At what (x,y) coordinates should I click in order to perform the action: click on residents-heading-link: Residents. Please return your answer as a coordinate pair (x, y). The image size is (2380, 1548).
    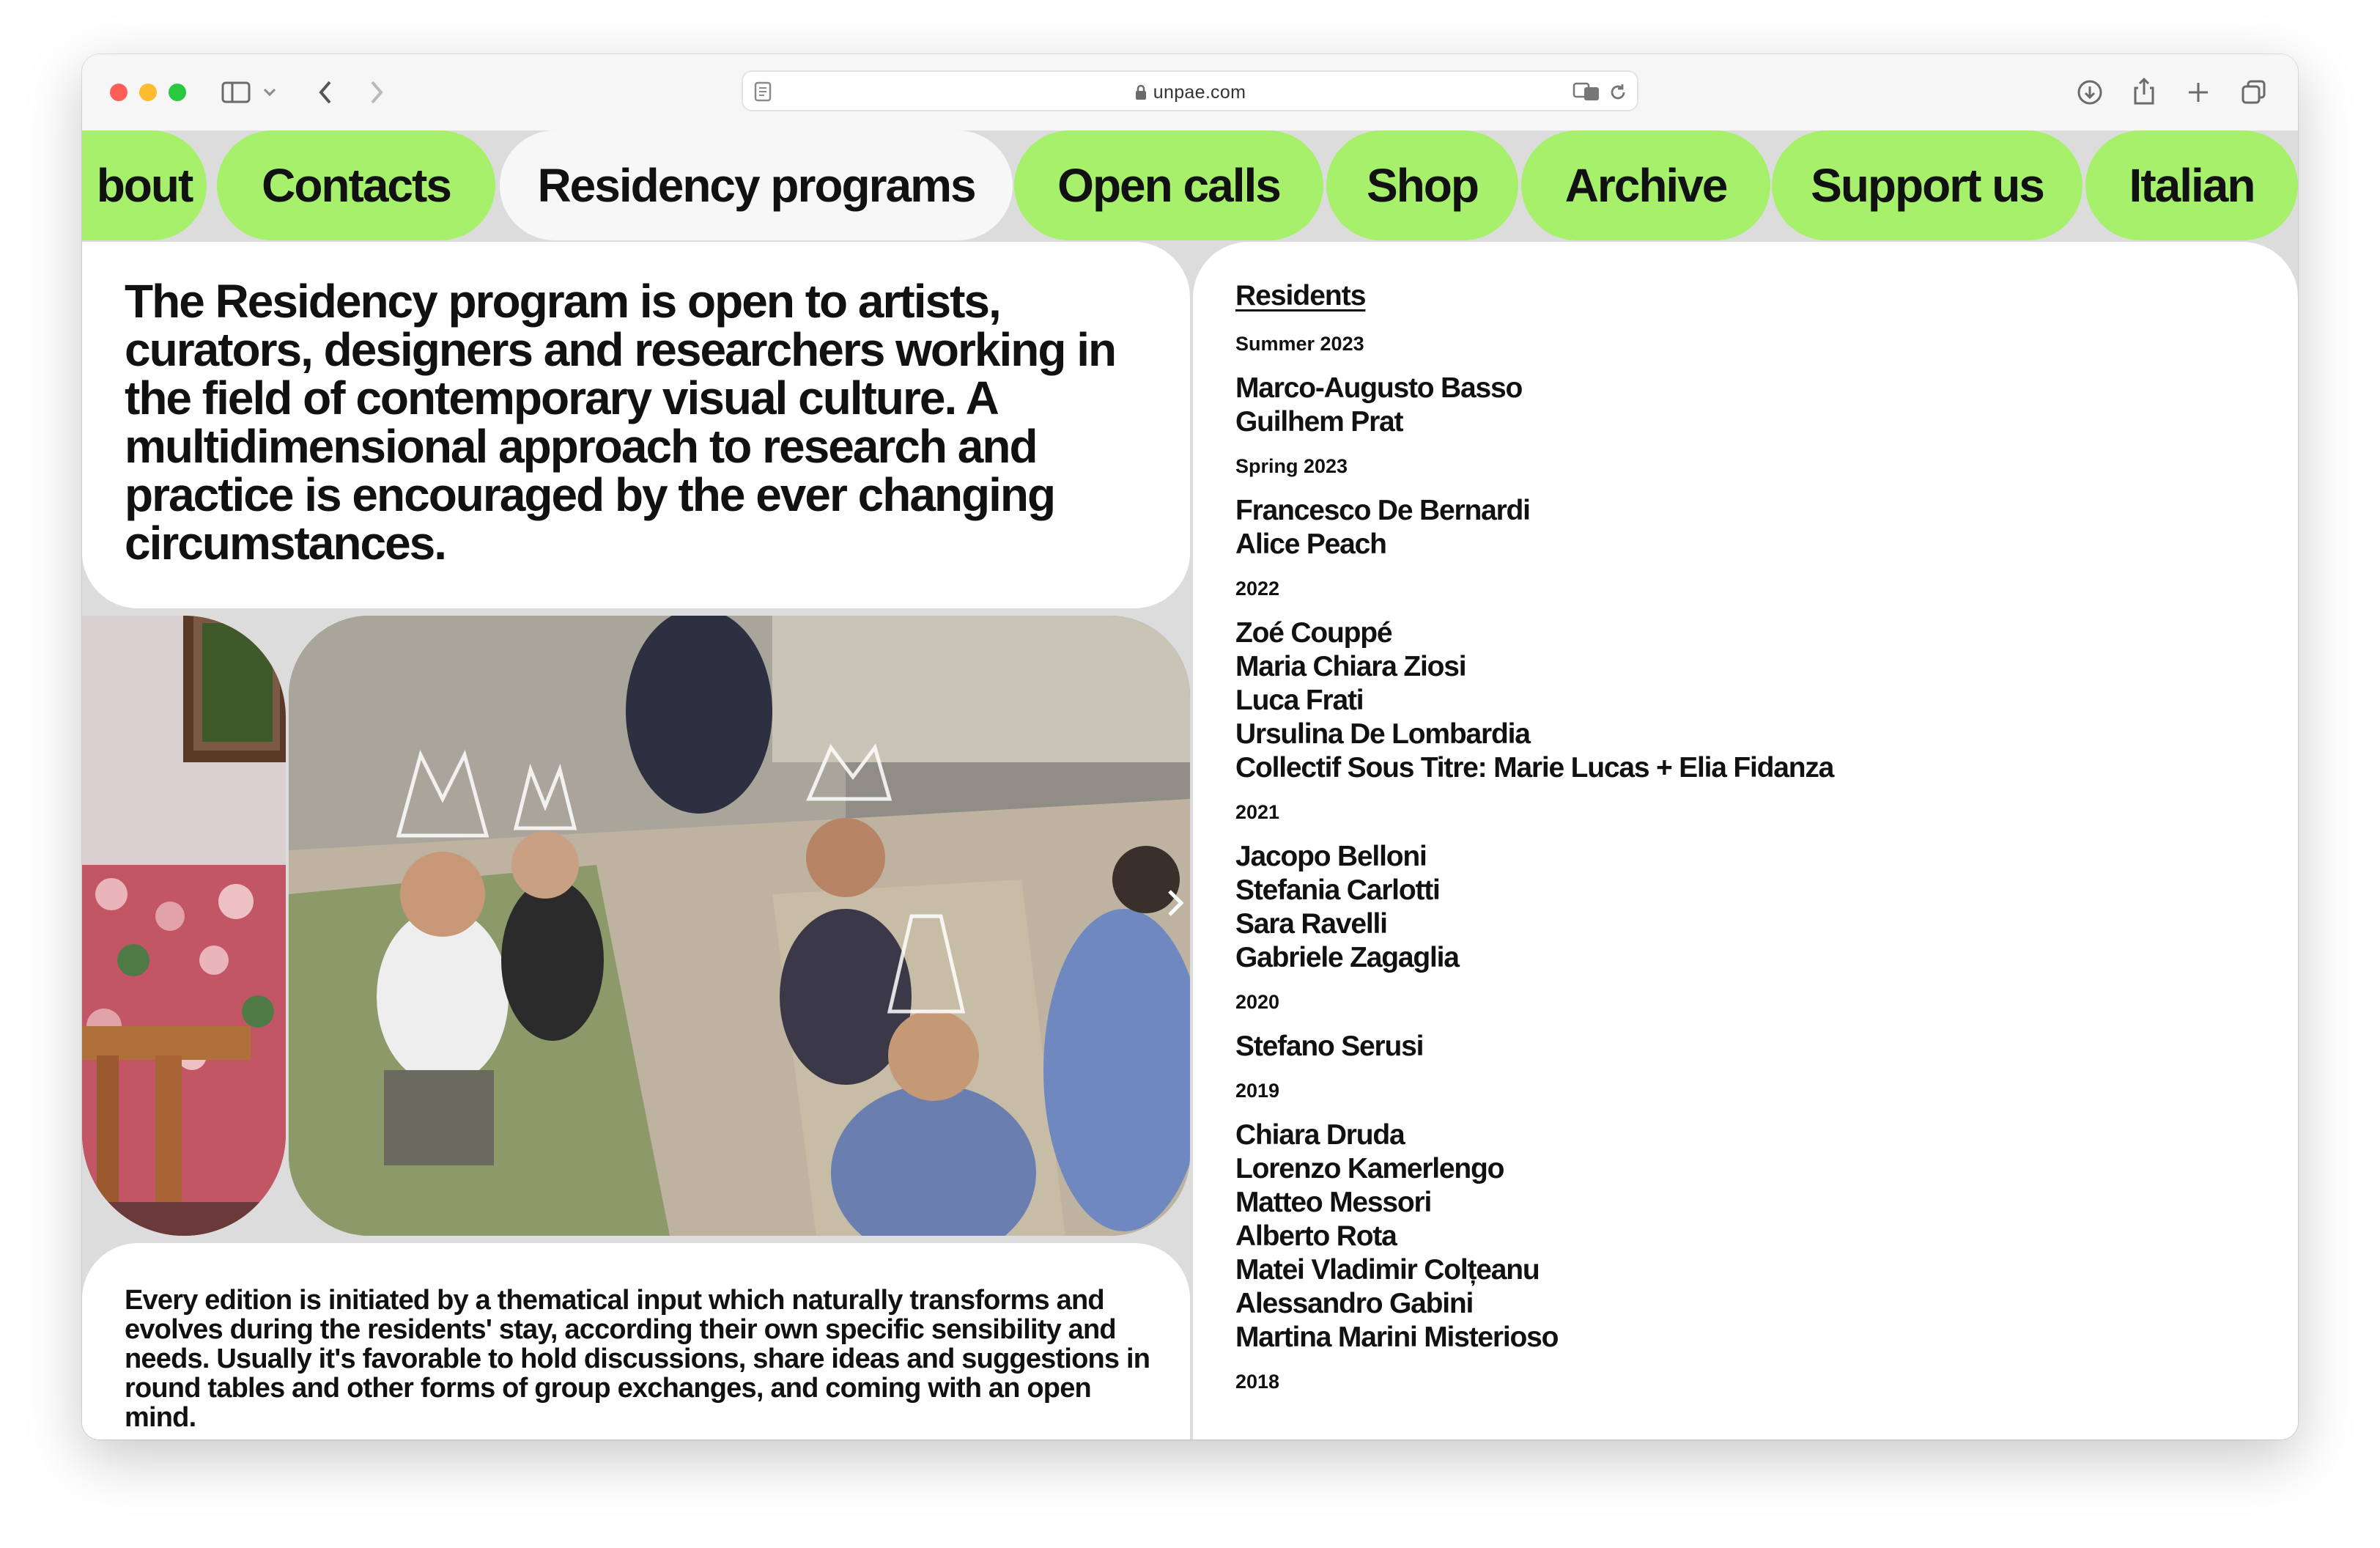
    Looking at the image, I should click on (1300, 296).